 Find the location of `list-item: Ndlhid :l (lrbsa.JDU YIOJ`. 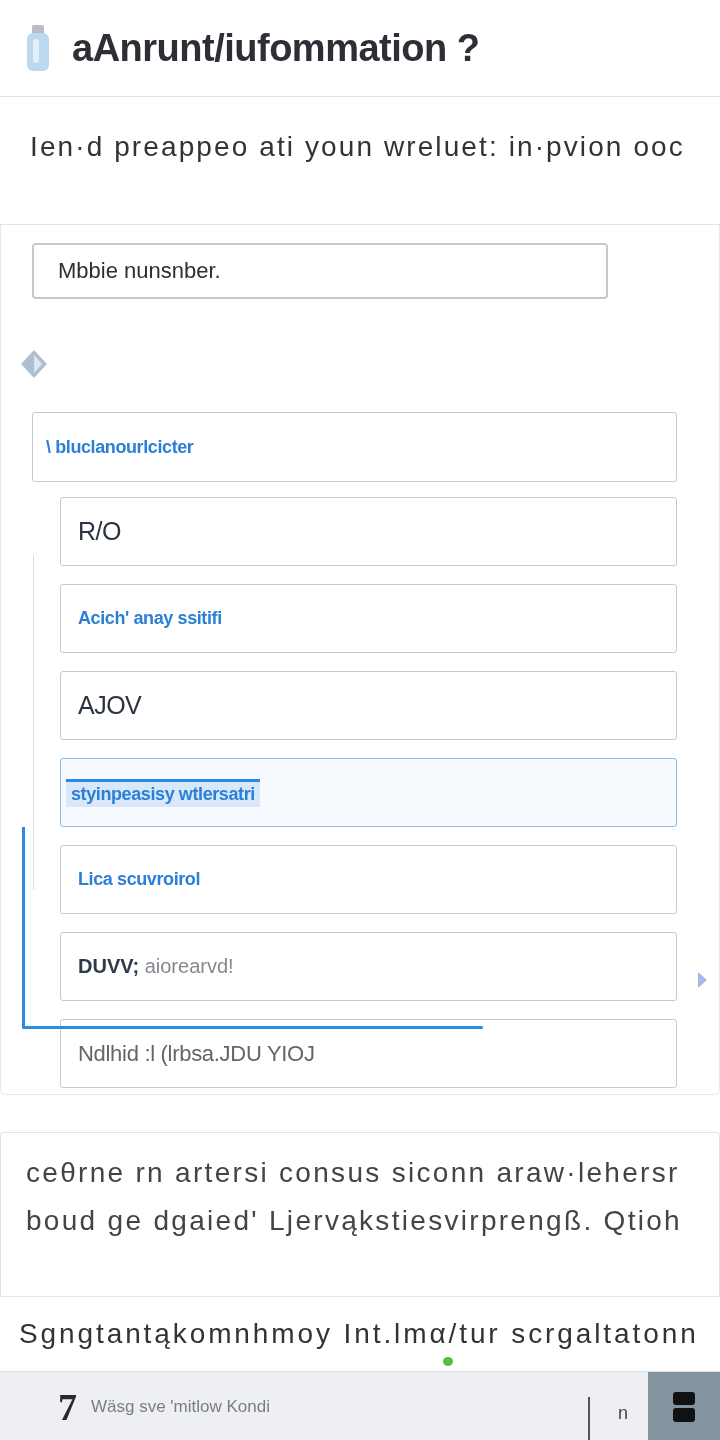

list-item: Ndlhid :l (lrbsa.JDU YIOJ is located at coordinates (368, 1053).